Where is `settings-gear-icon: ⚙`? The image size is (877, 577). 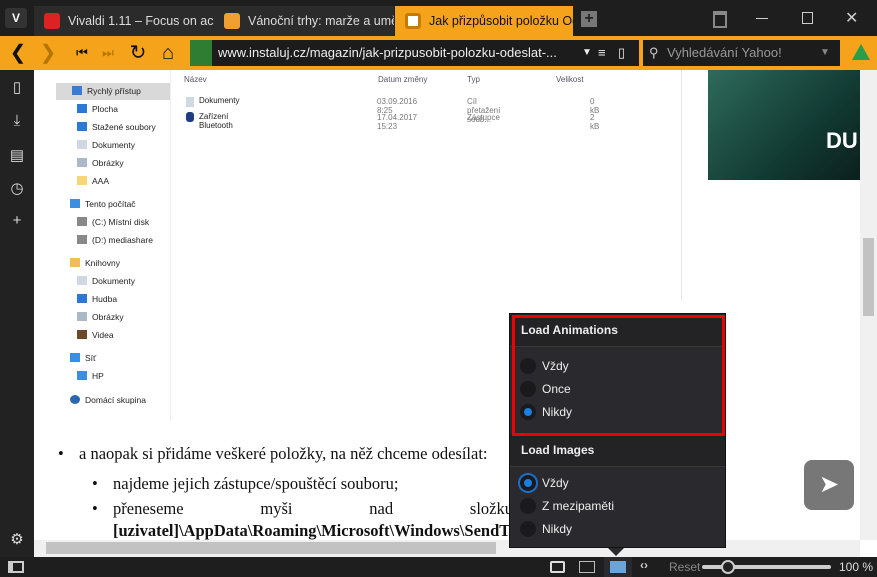
settings-gear-icon: ⚙ is located at coordinates (17, 539).